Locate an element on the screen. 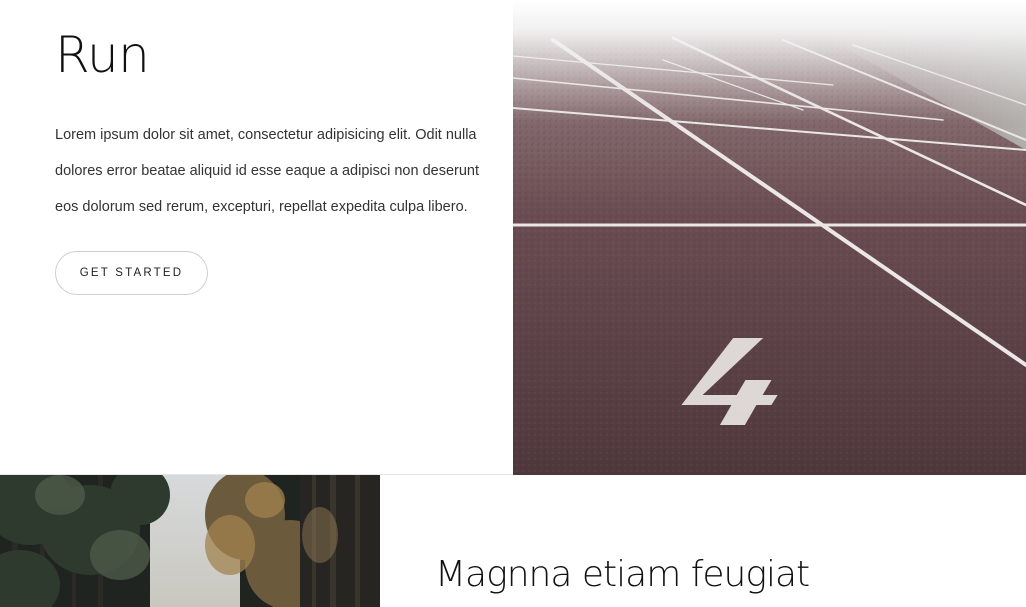 This screenshot has height=607, width=1026. forest-path-image is located at coordinates (190, 541).